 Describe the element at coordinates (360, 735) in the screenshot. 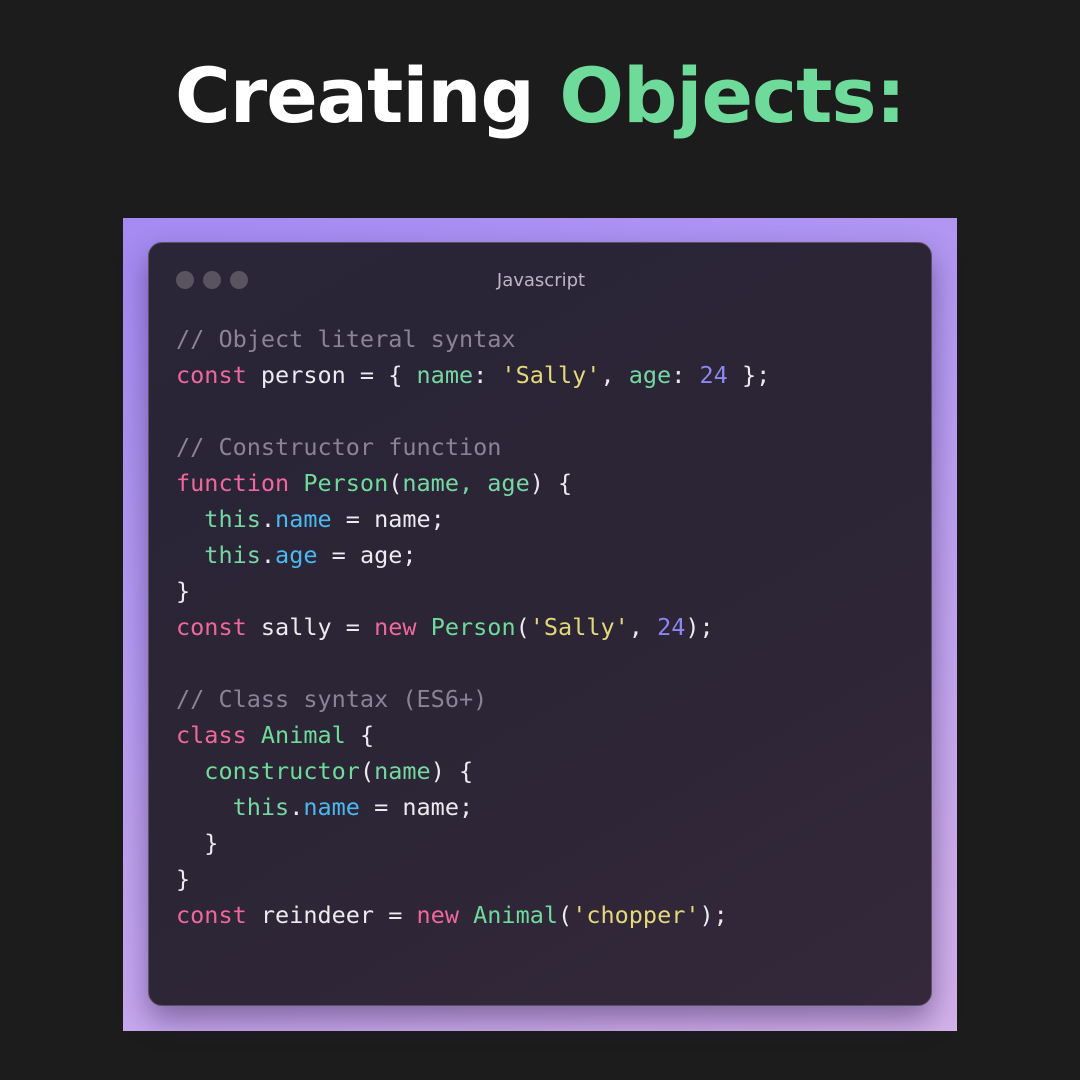

I see `code-token: {` at that location.